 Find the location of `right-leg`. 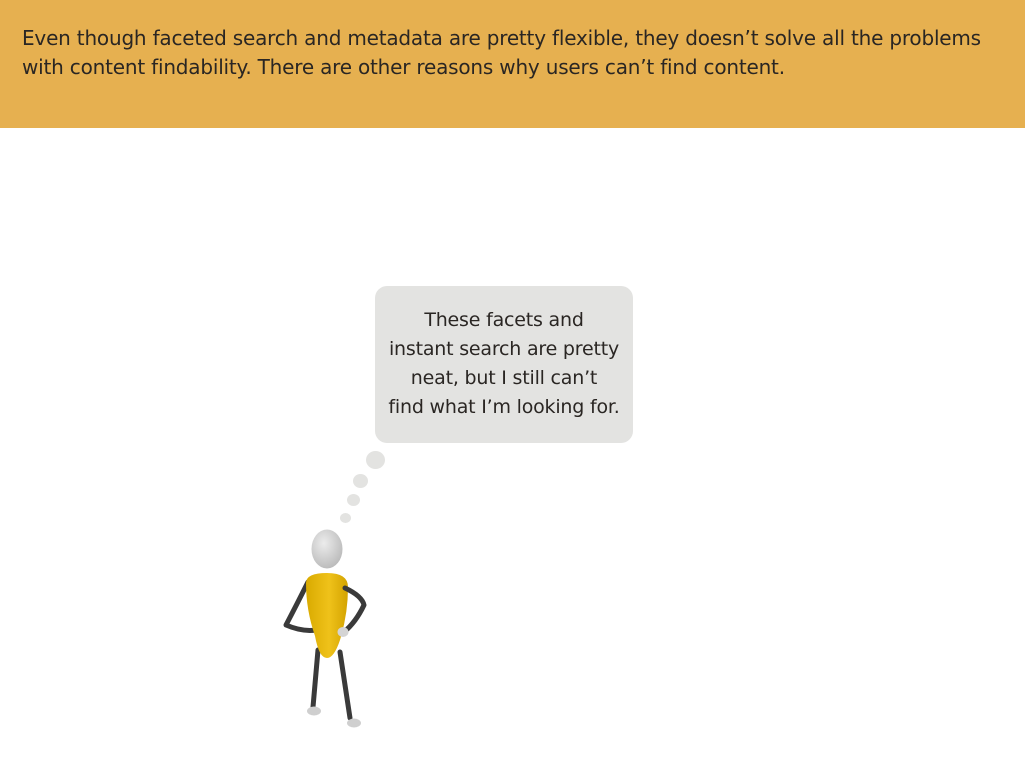

right-leg is located at coordinates (345, 685).